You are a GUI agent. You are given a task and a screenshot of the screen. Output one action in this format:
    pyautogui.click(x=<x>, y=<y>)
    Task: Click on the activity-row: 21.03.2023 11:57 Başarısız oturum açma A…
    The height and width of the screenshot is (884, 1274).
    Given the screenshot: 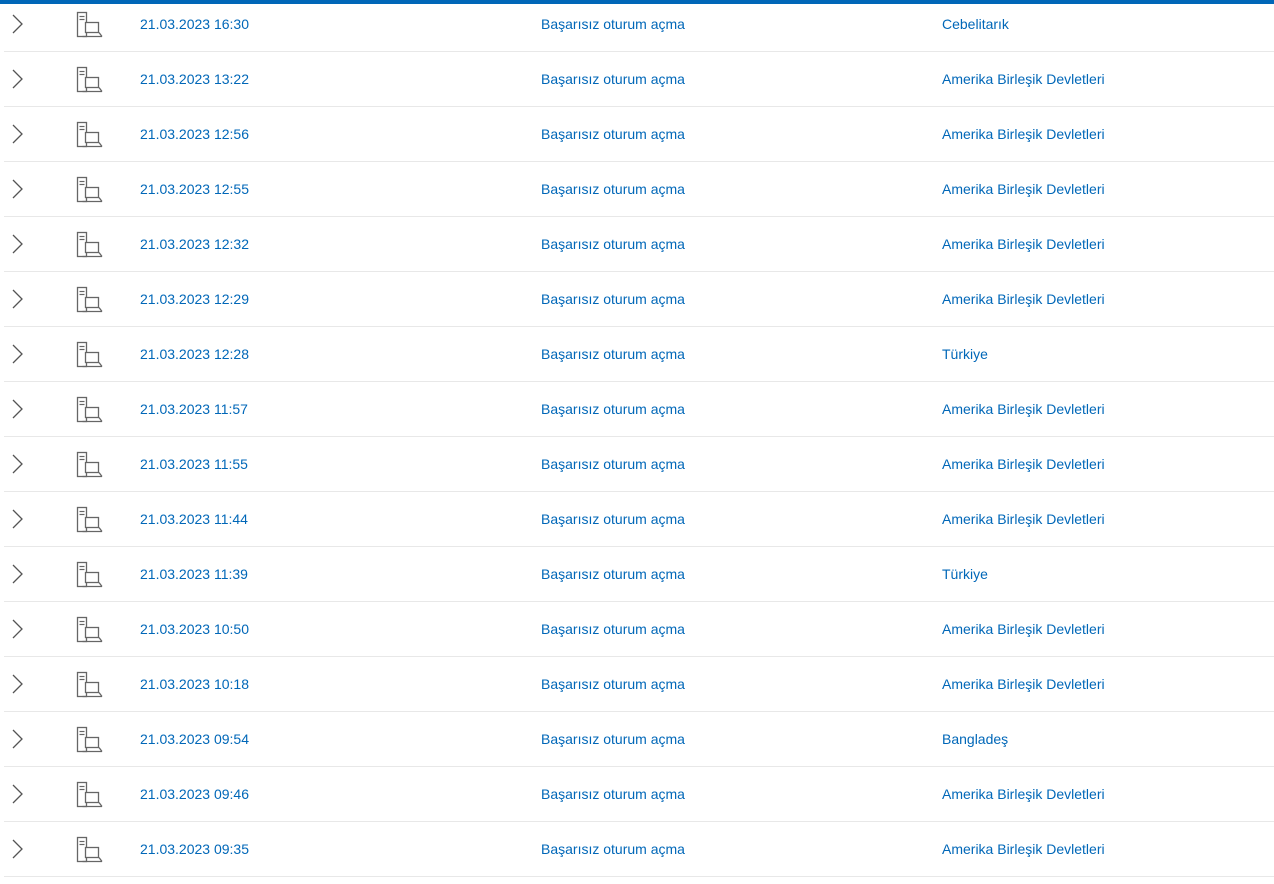 What is the action you would take?
    pyautogui.click(x=639, y=409)
    